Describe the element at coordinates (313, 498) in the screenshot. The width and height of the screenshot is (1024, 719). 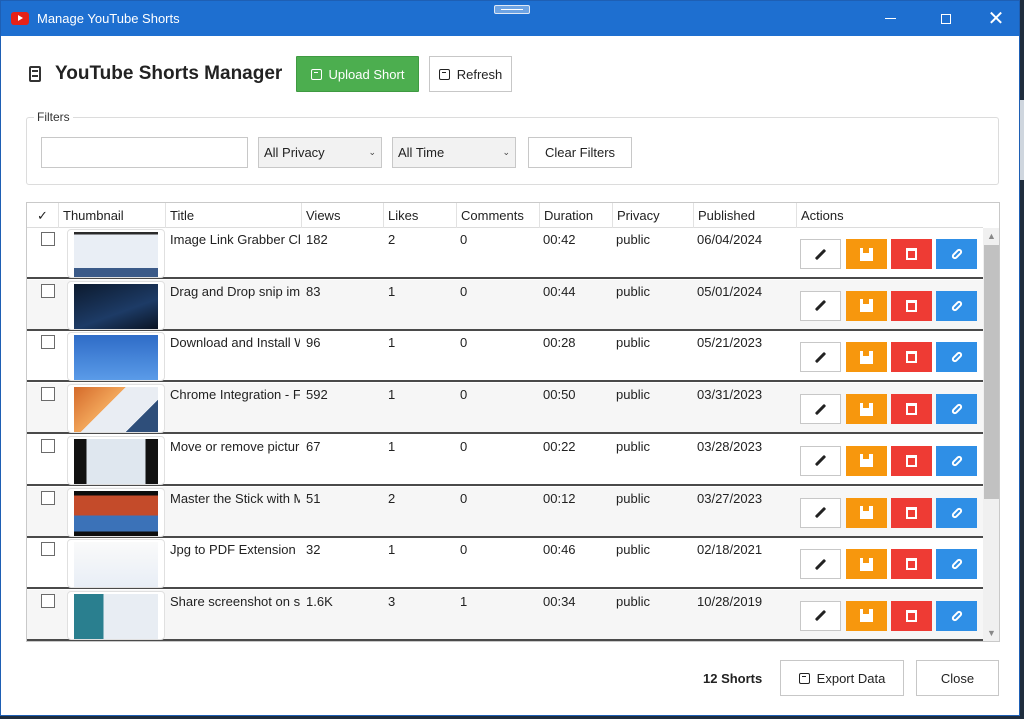
I see `views-cell: 51` at that location.